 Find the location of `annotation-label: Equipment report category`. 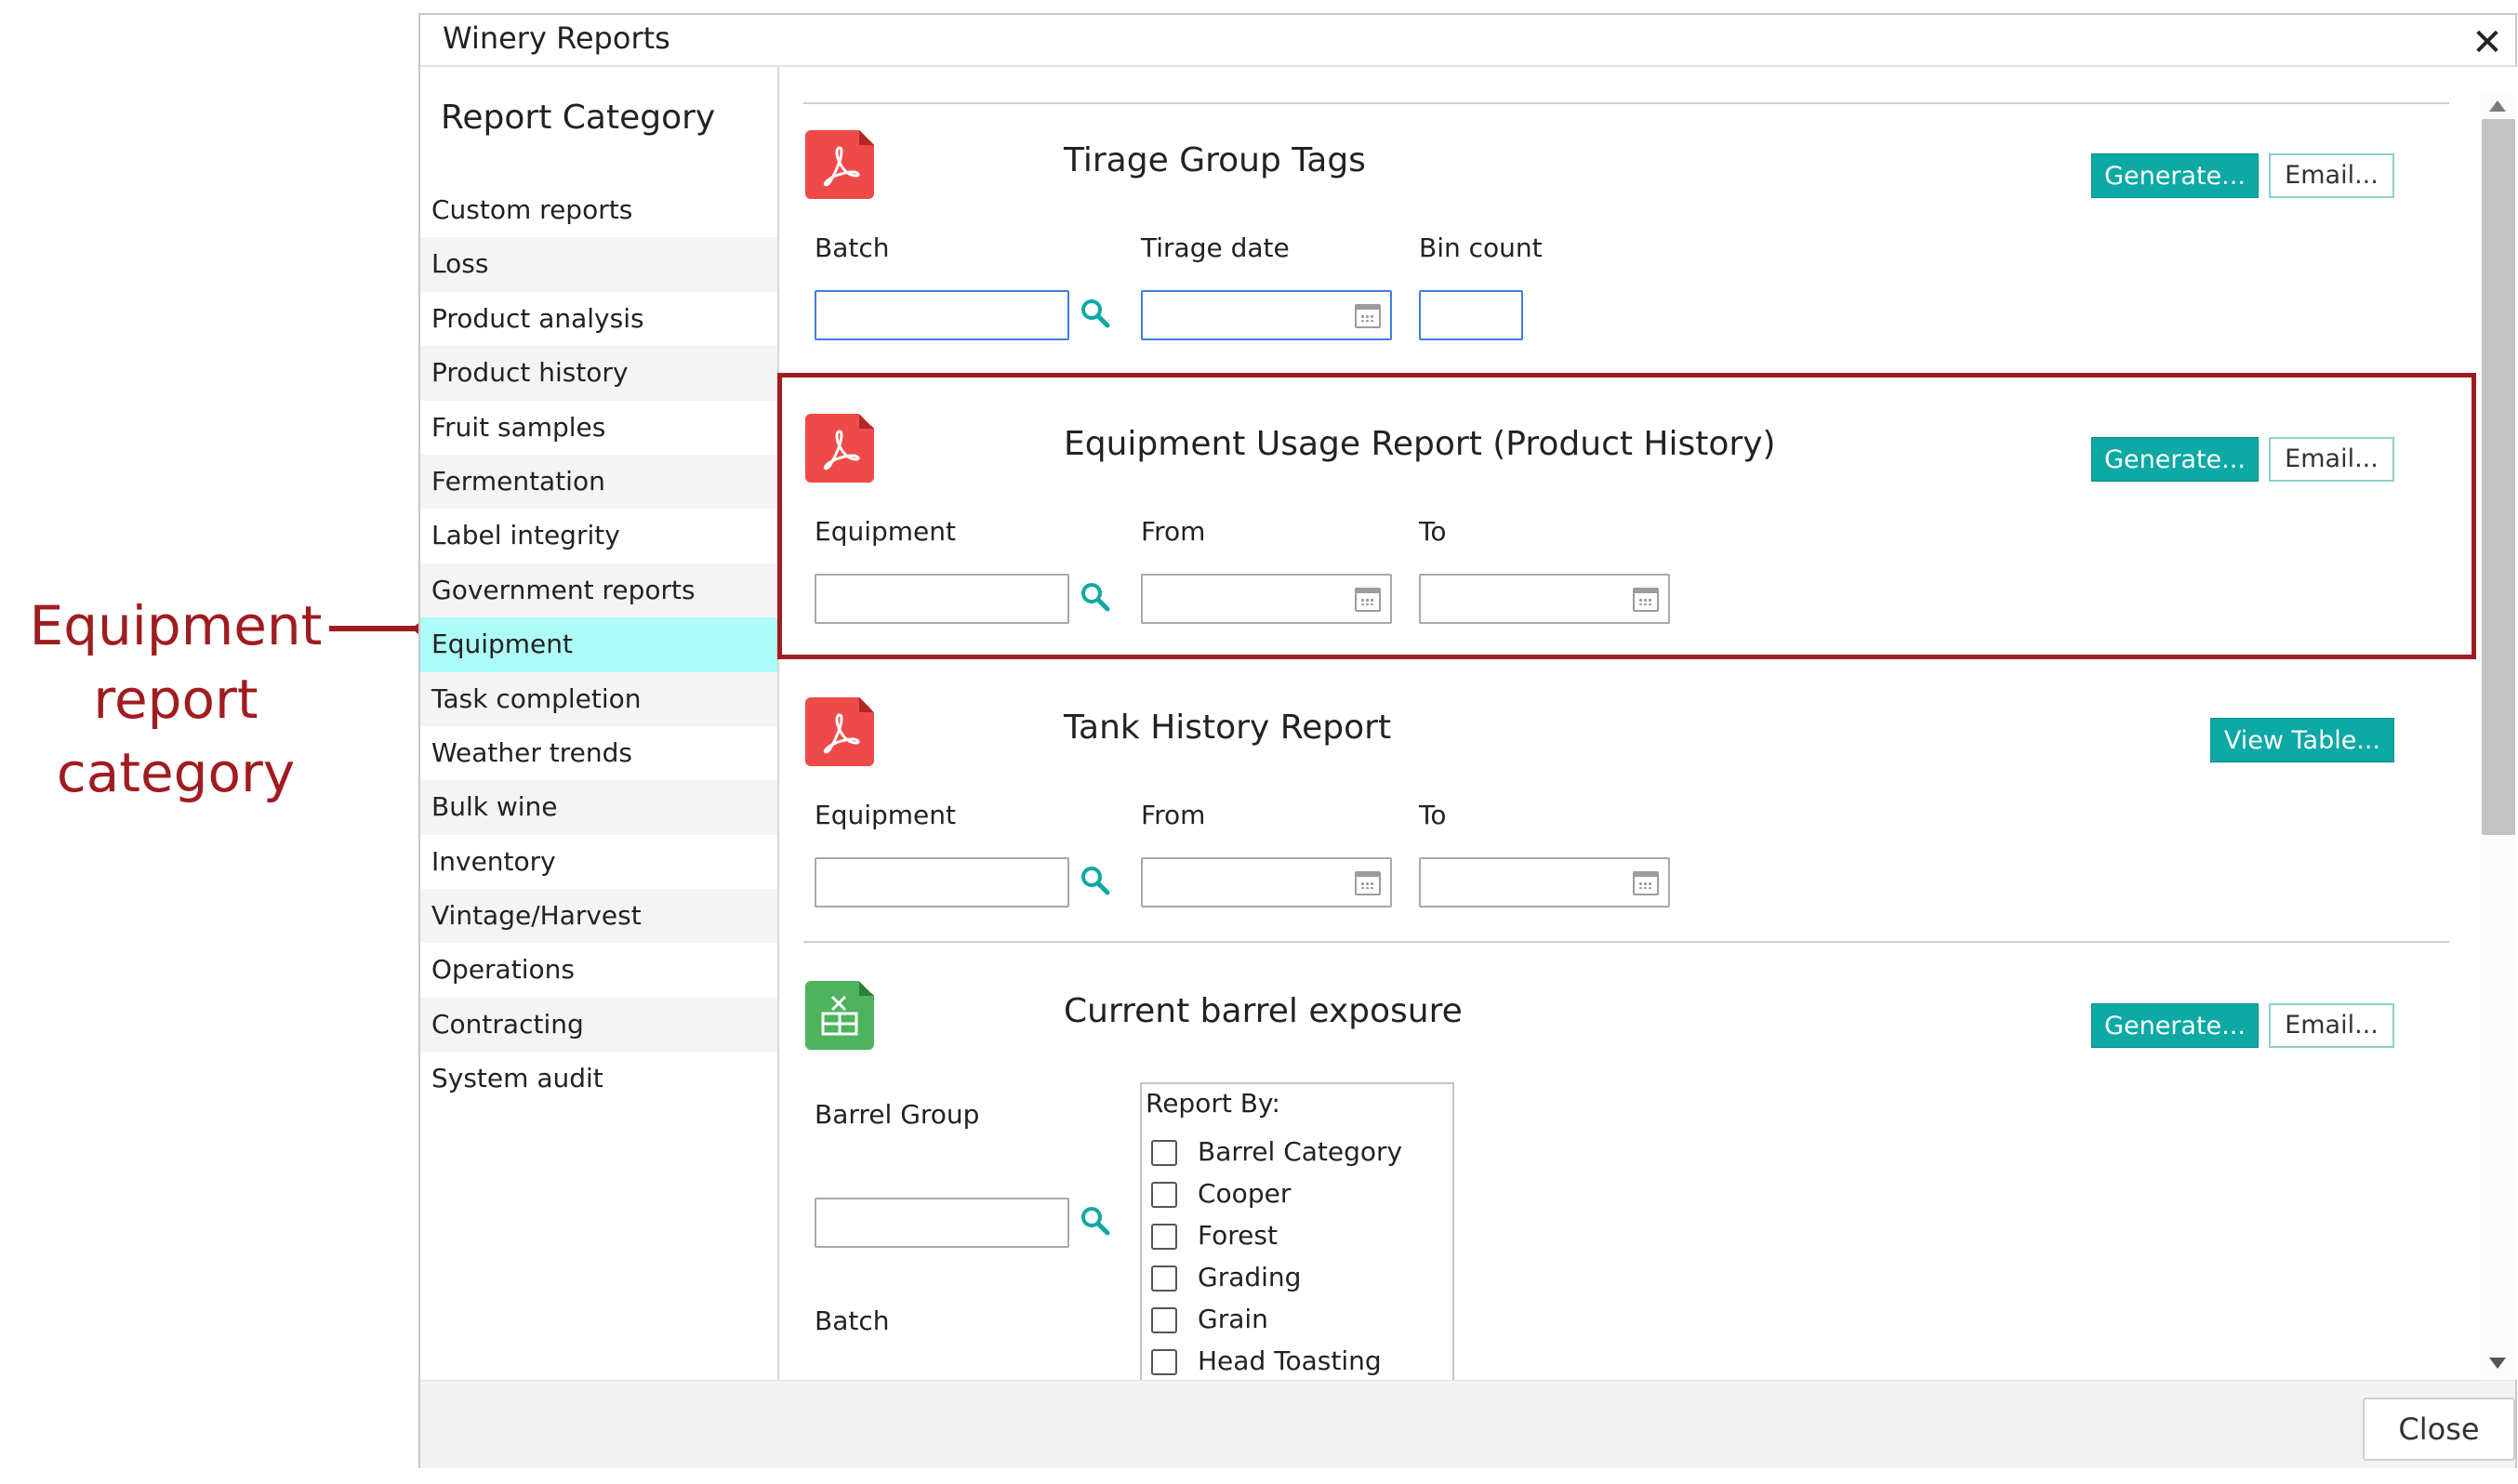

annotation-label: Equipment report category is located at coordinates (175, 700).